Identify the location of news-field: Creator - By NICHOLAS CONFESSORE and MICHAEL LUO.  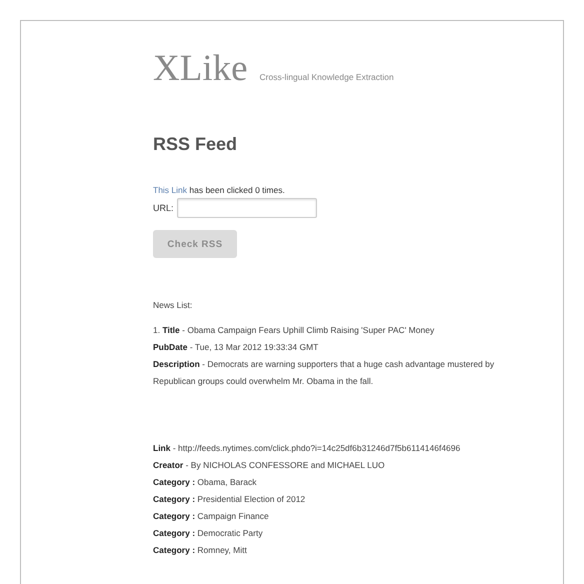
(345, 465).